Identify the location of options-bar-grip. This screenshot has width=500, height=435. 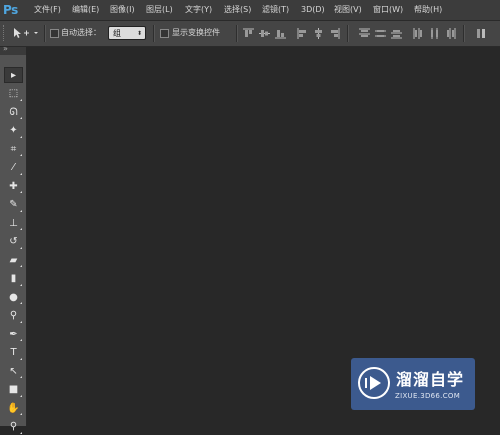
(4, 33).